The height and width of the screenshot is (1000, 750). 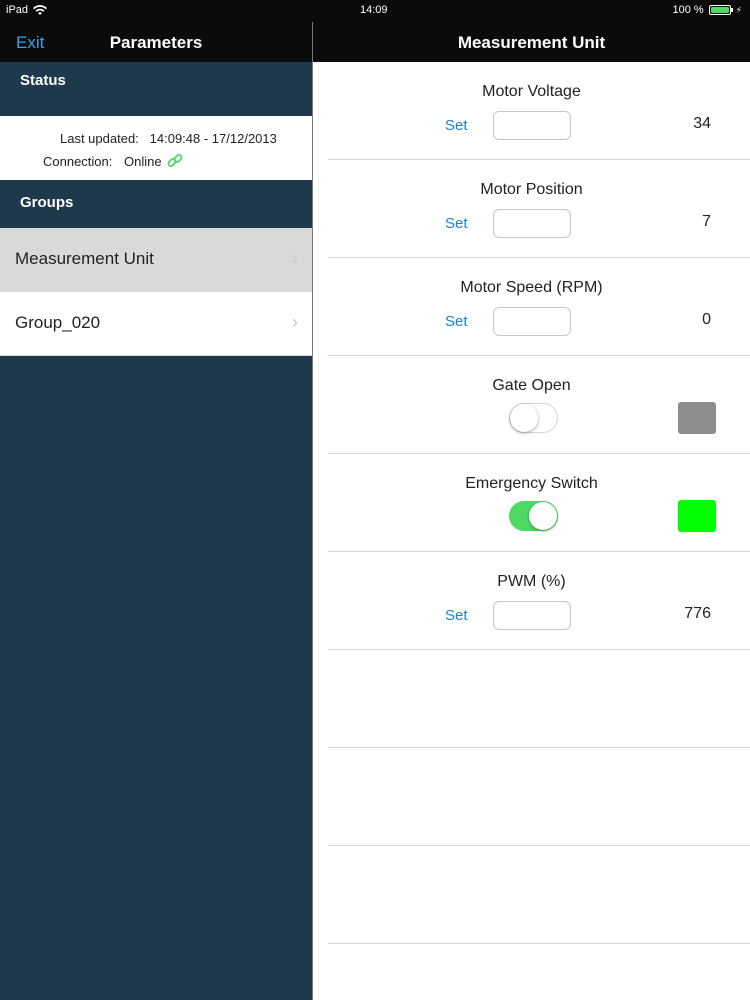 What do you see at coordinates (697, 613) in the screenshot?
I see `param-value: 776` at bounding box center [697, 613].